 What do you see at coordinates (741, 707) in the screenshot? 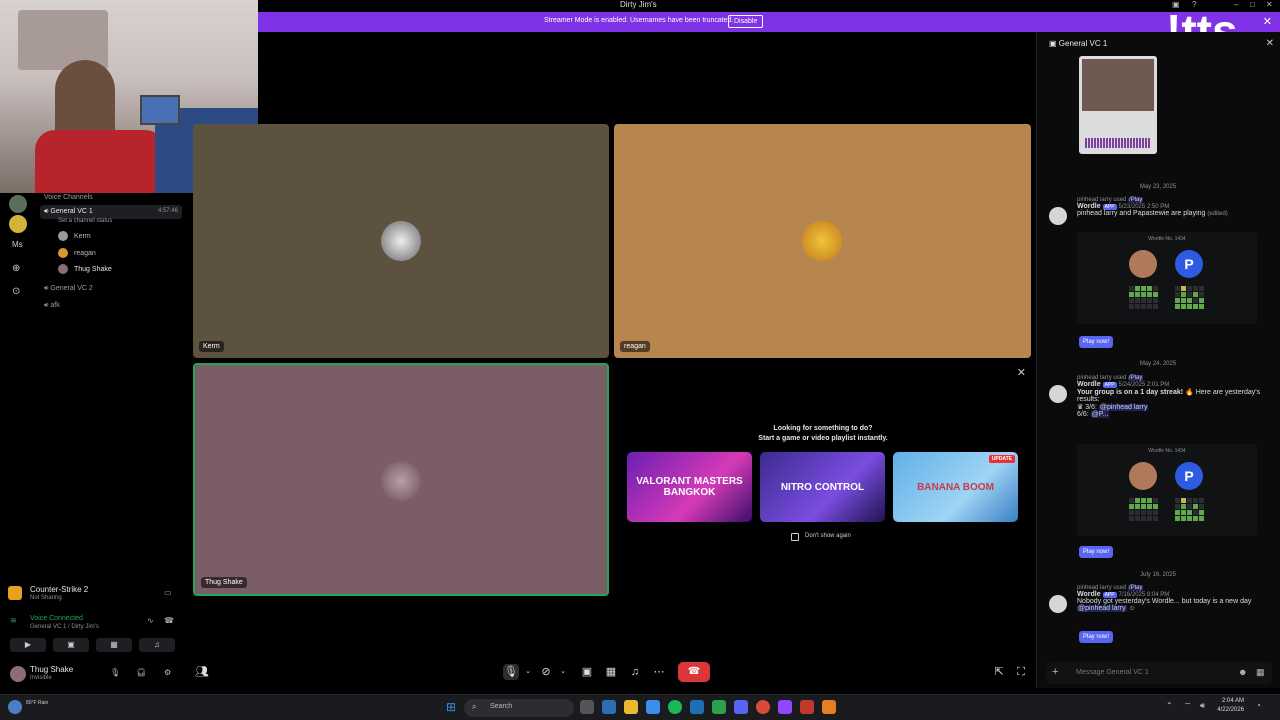
I see `discord-icon` at bounding box center [741, 707].